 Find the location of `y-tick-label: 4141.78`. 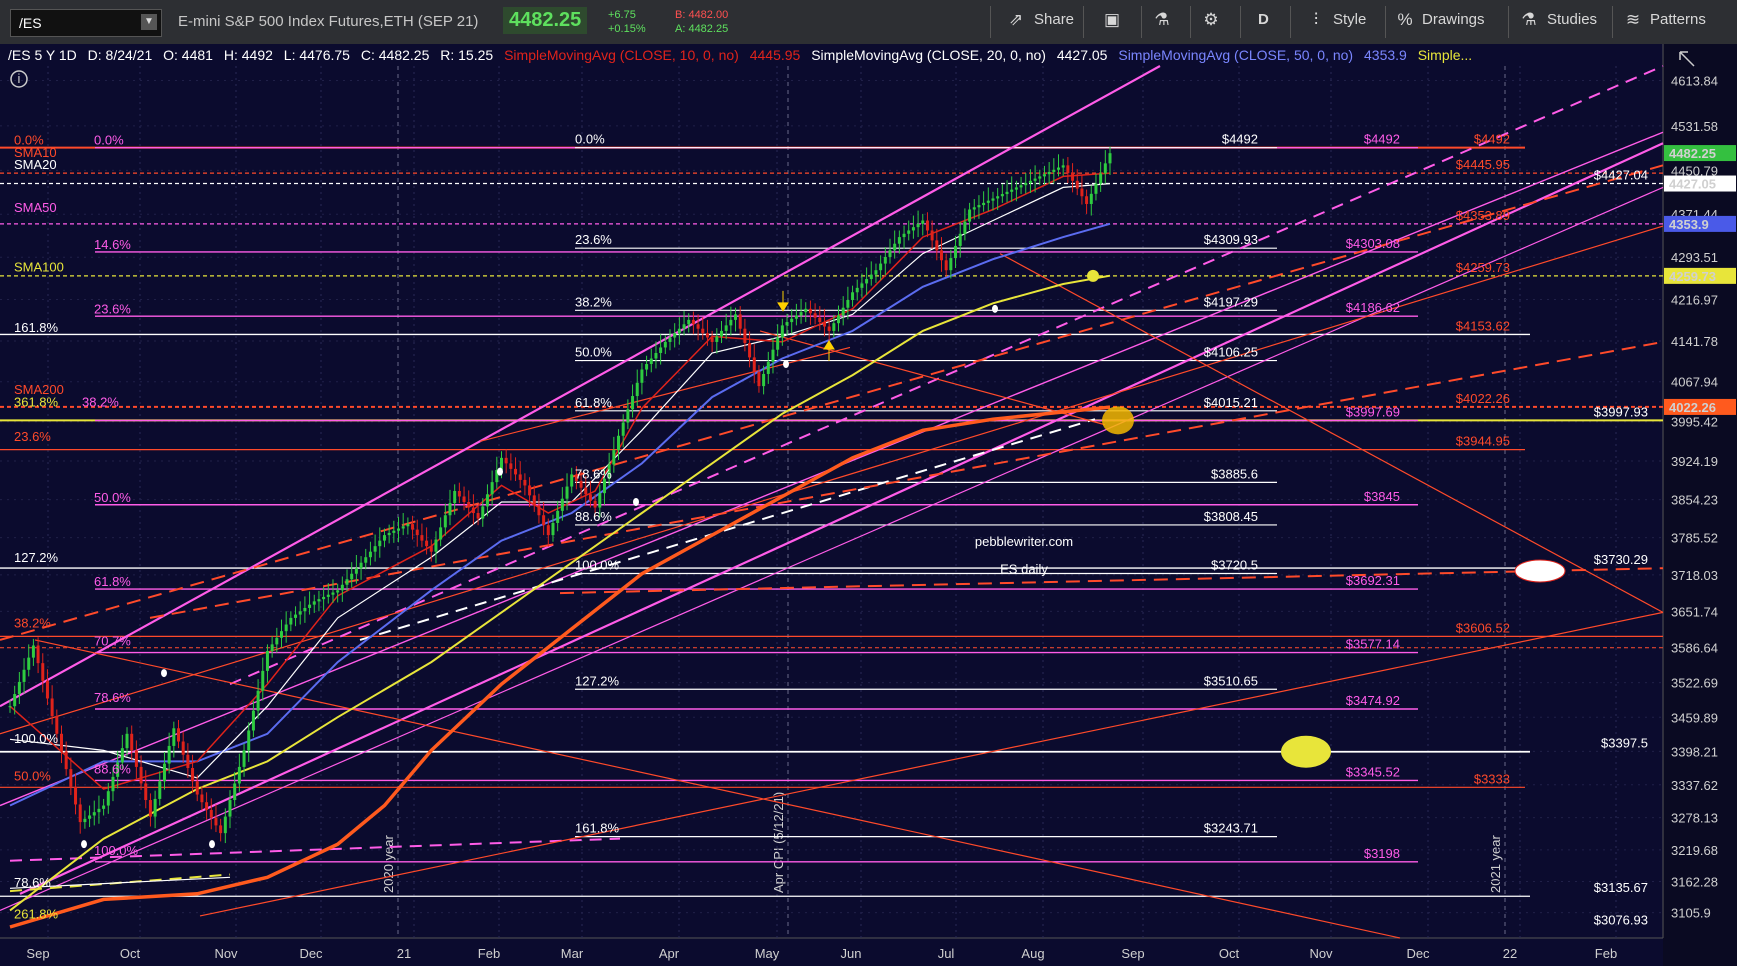

y-tick-label: 4141.78 is located at coordinates (1694, 341).